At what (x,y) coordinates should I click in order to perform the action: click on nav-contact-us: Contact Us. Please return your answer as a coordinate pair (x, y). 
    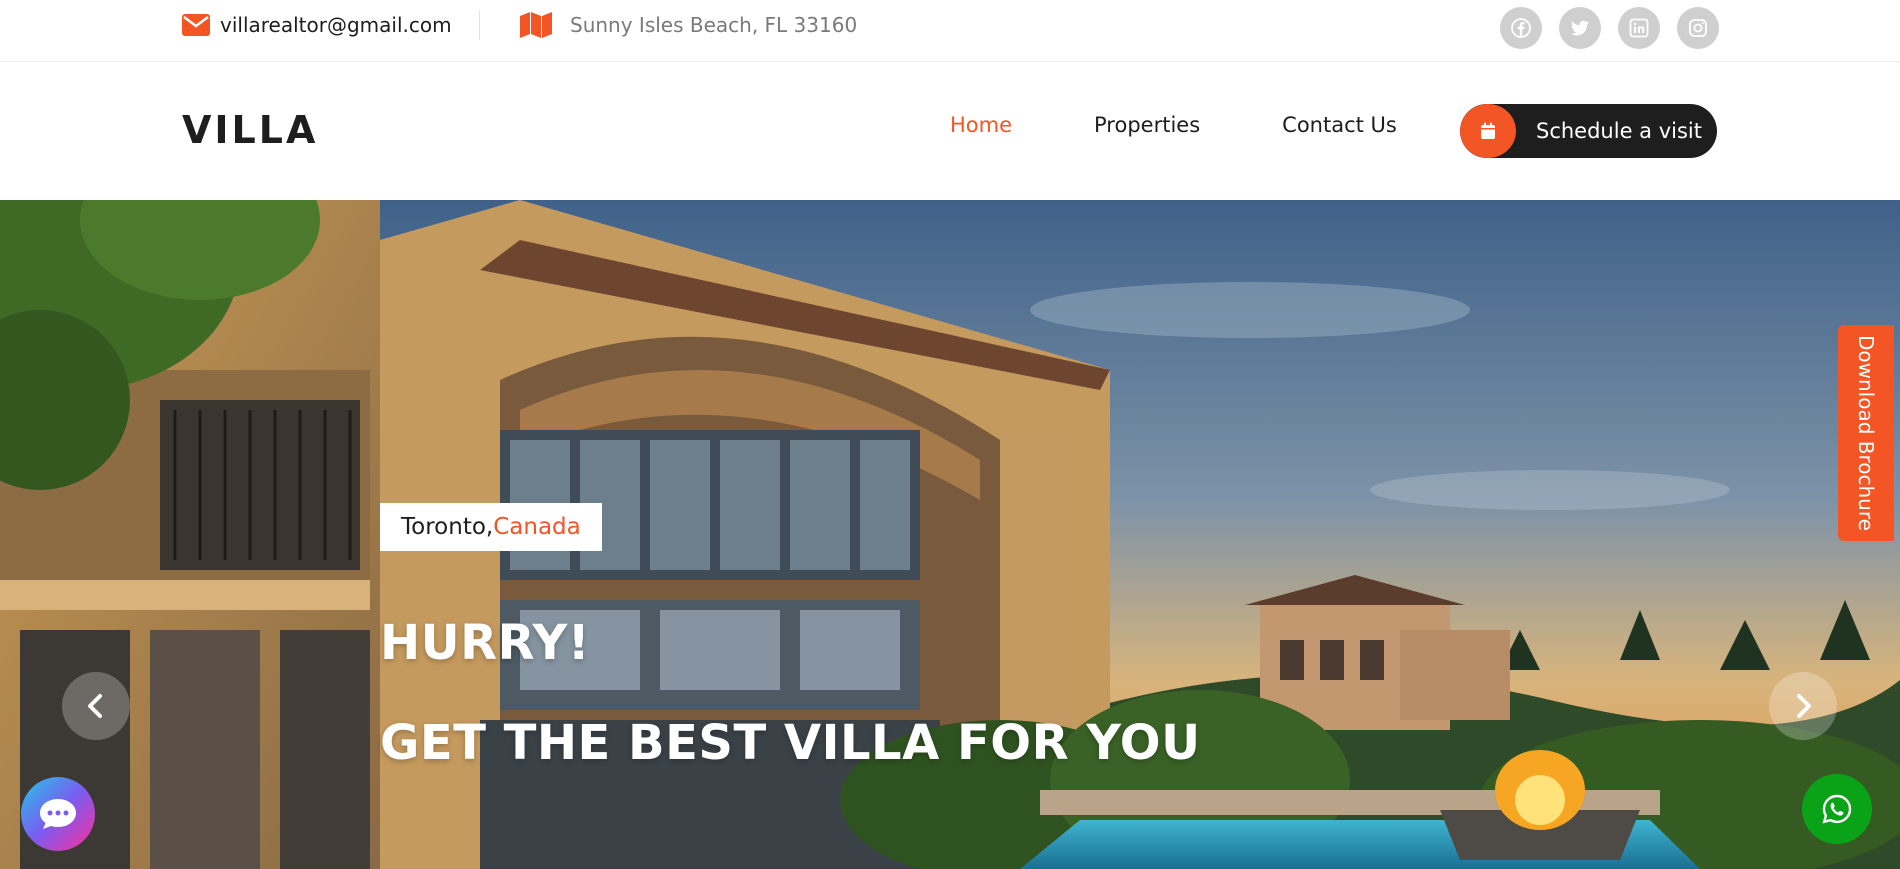
    Looking at the image, I should click on (1339, 125).